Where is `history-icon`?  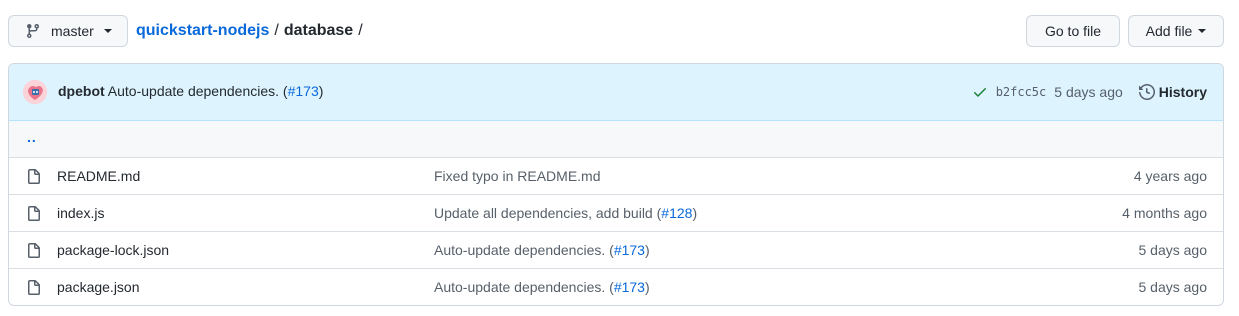
history-icon is located at coordinates (1146, 92).